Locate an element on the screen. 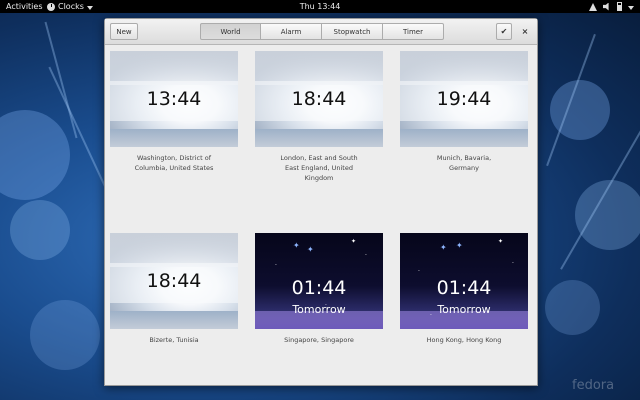 The width and height of the screenshot is (640, 400). world-clock-item: 19:44 Munich, Bavaria, Germany is located at coordinates (464, 112).